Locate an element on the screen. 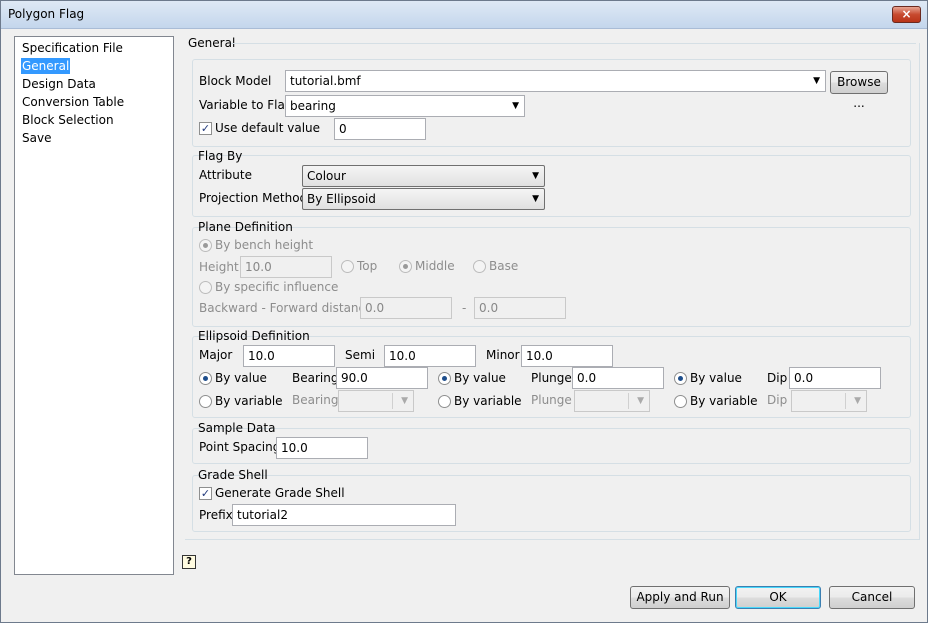 The image size is (928, 623). block-model-combo: tutorial.bmf ▼ is located at coordinates (555, 81).